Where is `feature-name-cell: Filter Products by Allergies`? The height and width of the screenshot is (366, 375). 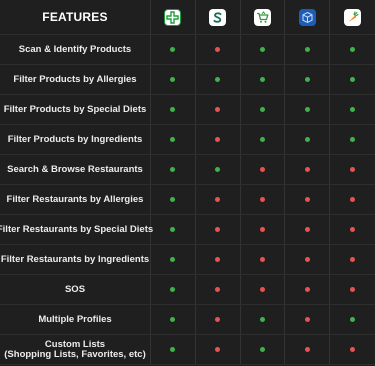
feature-name-cell: Filter Products by Allergies is located at coordinates (75, 79).